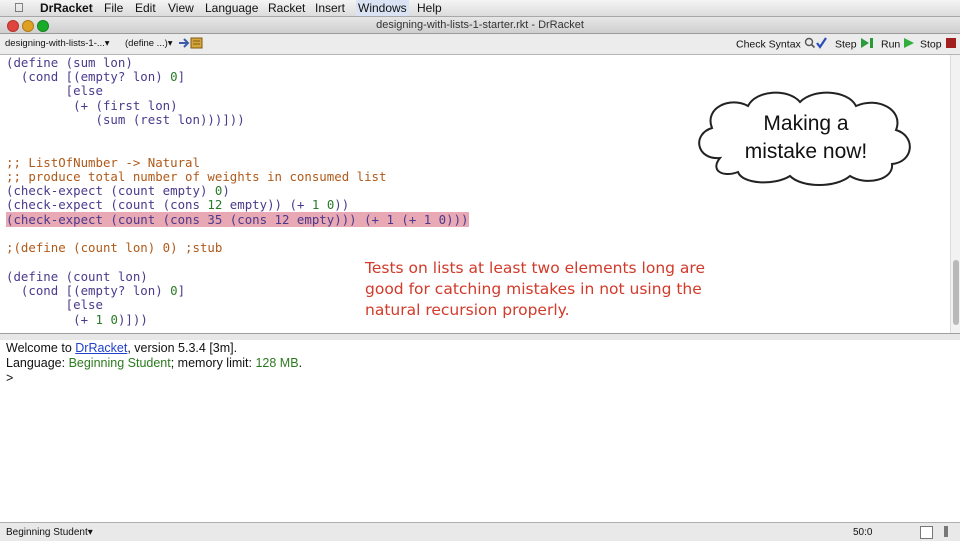  I want to click on run-button: Run, so click(898, 44).